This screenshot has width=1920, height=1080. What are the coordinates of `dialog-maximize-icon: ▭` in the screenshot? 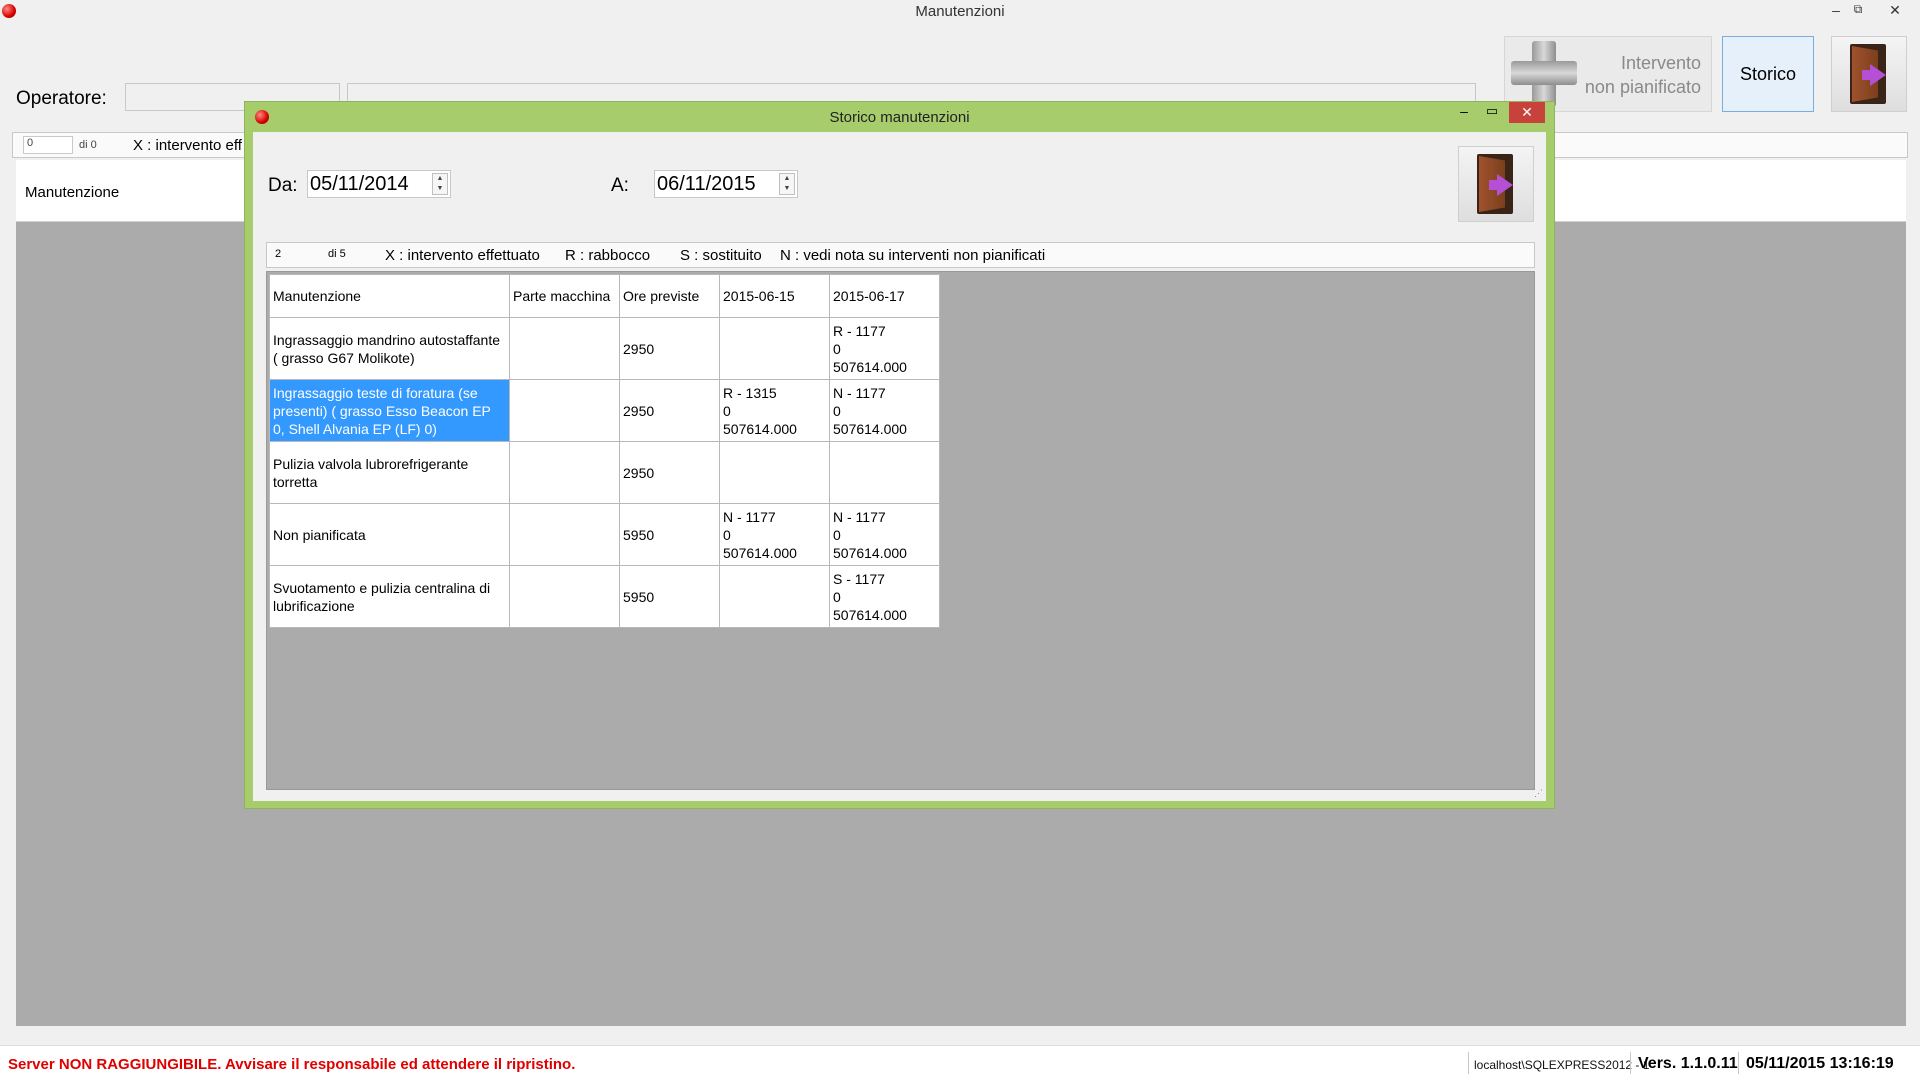 It's located at (1492, 111).